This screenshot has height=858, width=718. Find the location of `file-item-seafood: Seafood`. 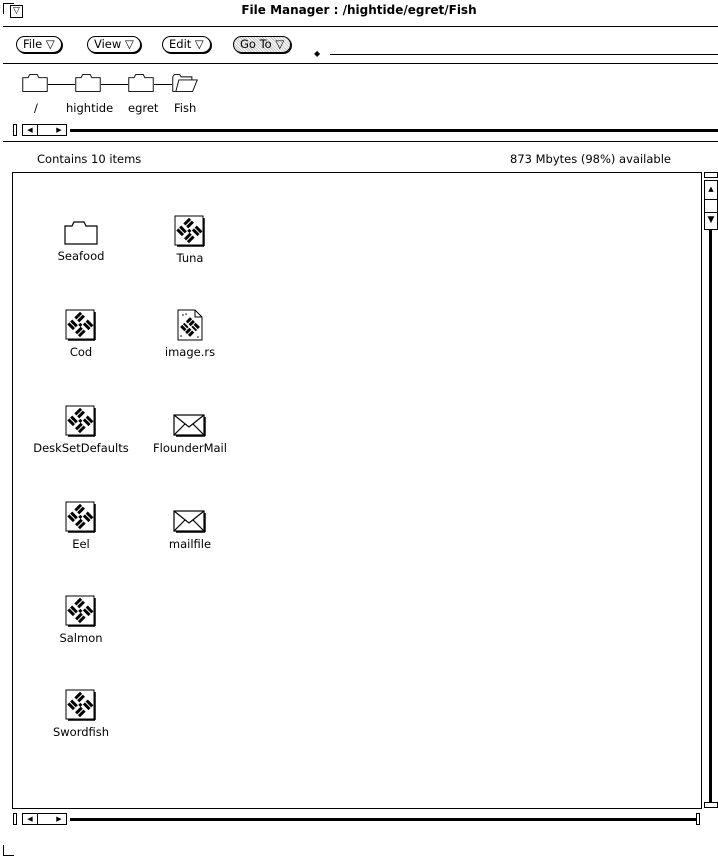

file-item-seafood: Seafood is located at coordinates (81, 242).